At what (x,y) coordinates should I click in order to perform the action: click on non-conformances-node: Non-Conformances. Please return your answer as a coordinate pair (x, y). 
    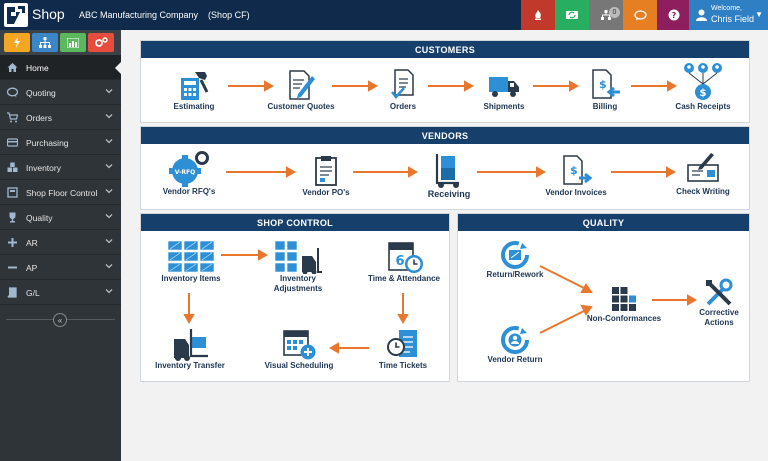
    Looking at the image, I should click on (624, 304).